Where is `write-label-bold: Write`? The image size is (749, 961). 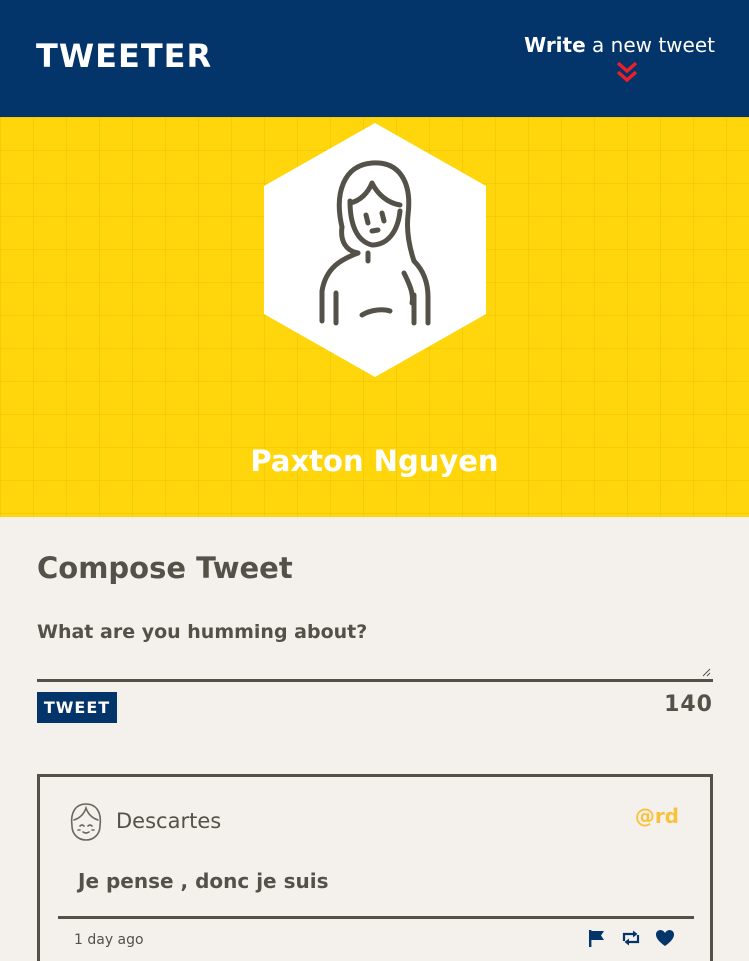
write-label-bold: Write is located at coordinates (555, 45).